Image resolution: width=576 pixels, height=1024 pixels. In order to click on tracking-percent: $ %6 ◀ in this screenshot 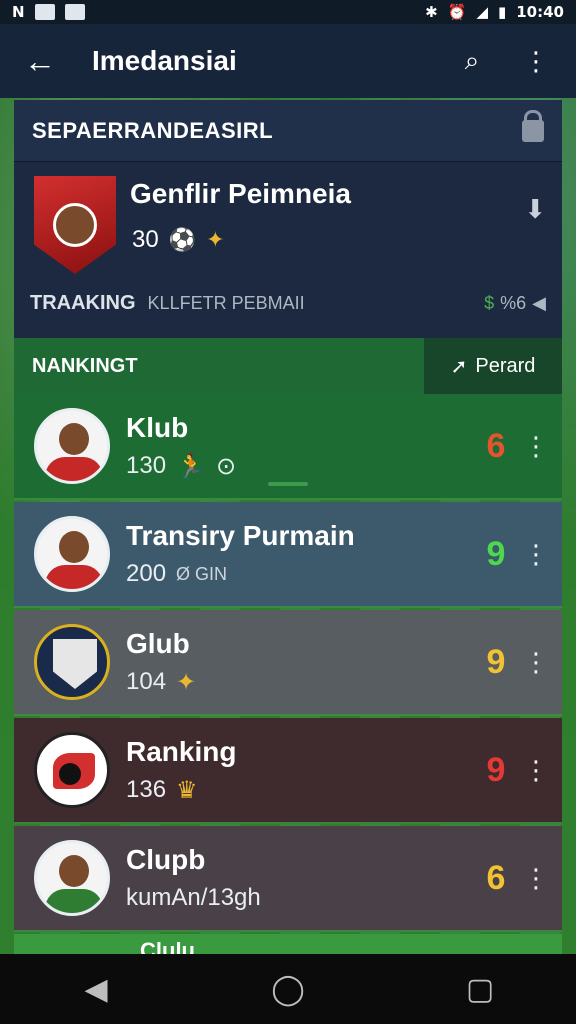, I will do `click(515, 303)`.